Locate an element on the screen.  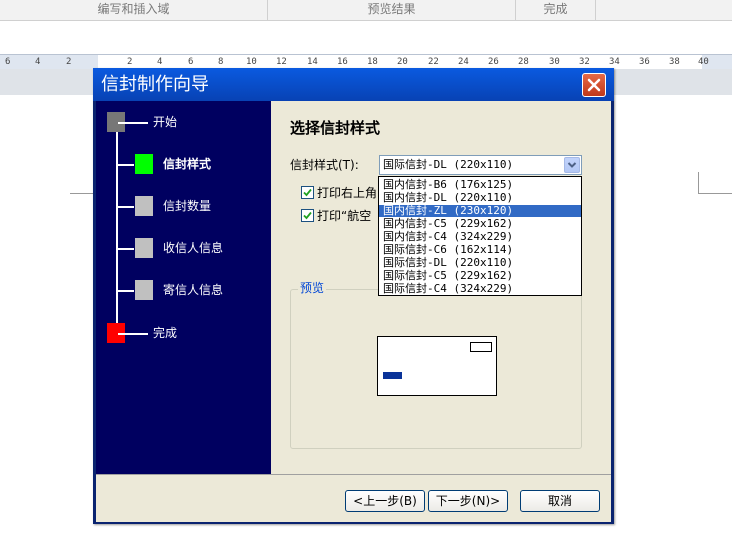
step-label-start: 开始 is located at coordinates (165, 122).